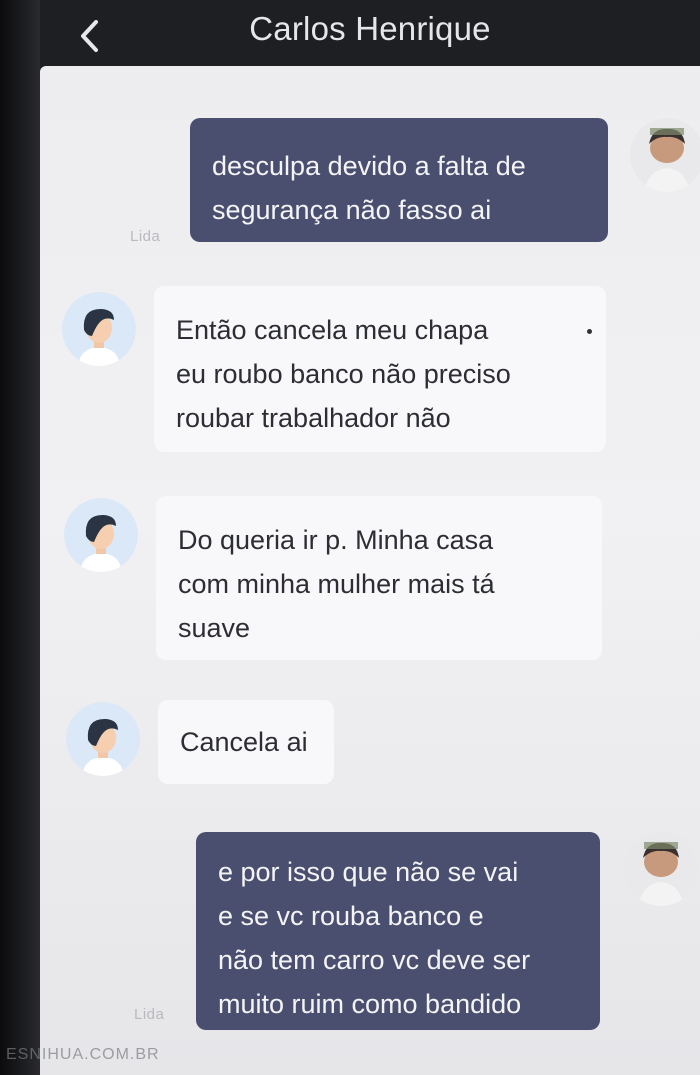  Describe the element at coordinates (336, 540) in the screenshot. I see `message-line: Do queria ir p. Minha casa` at that location.